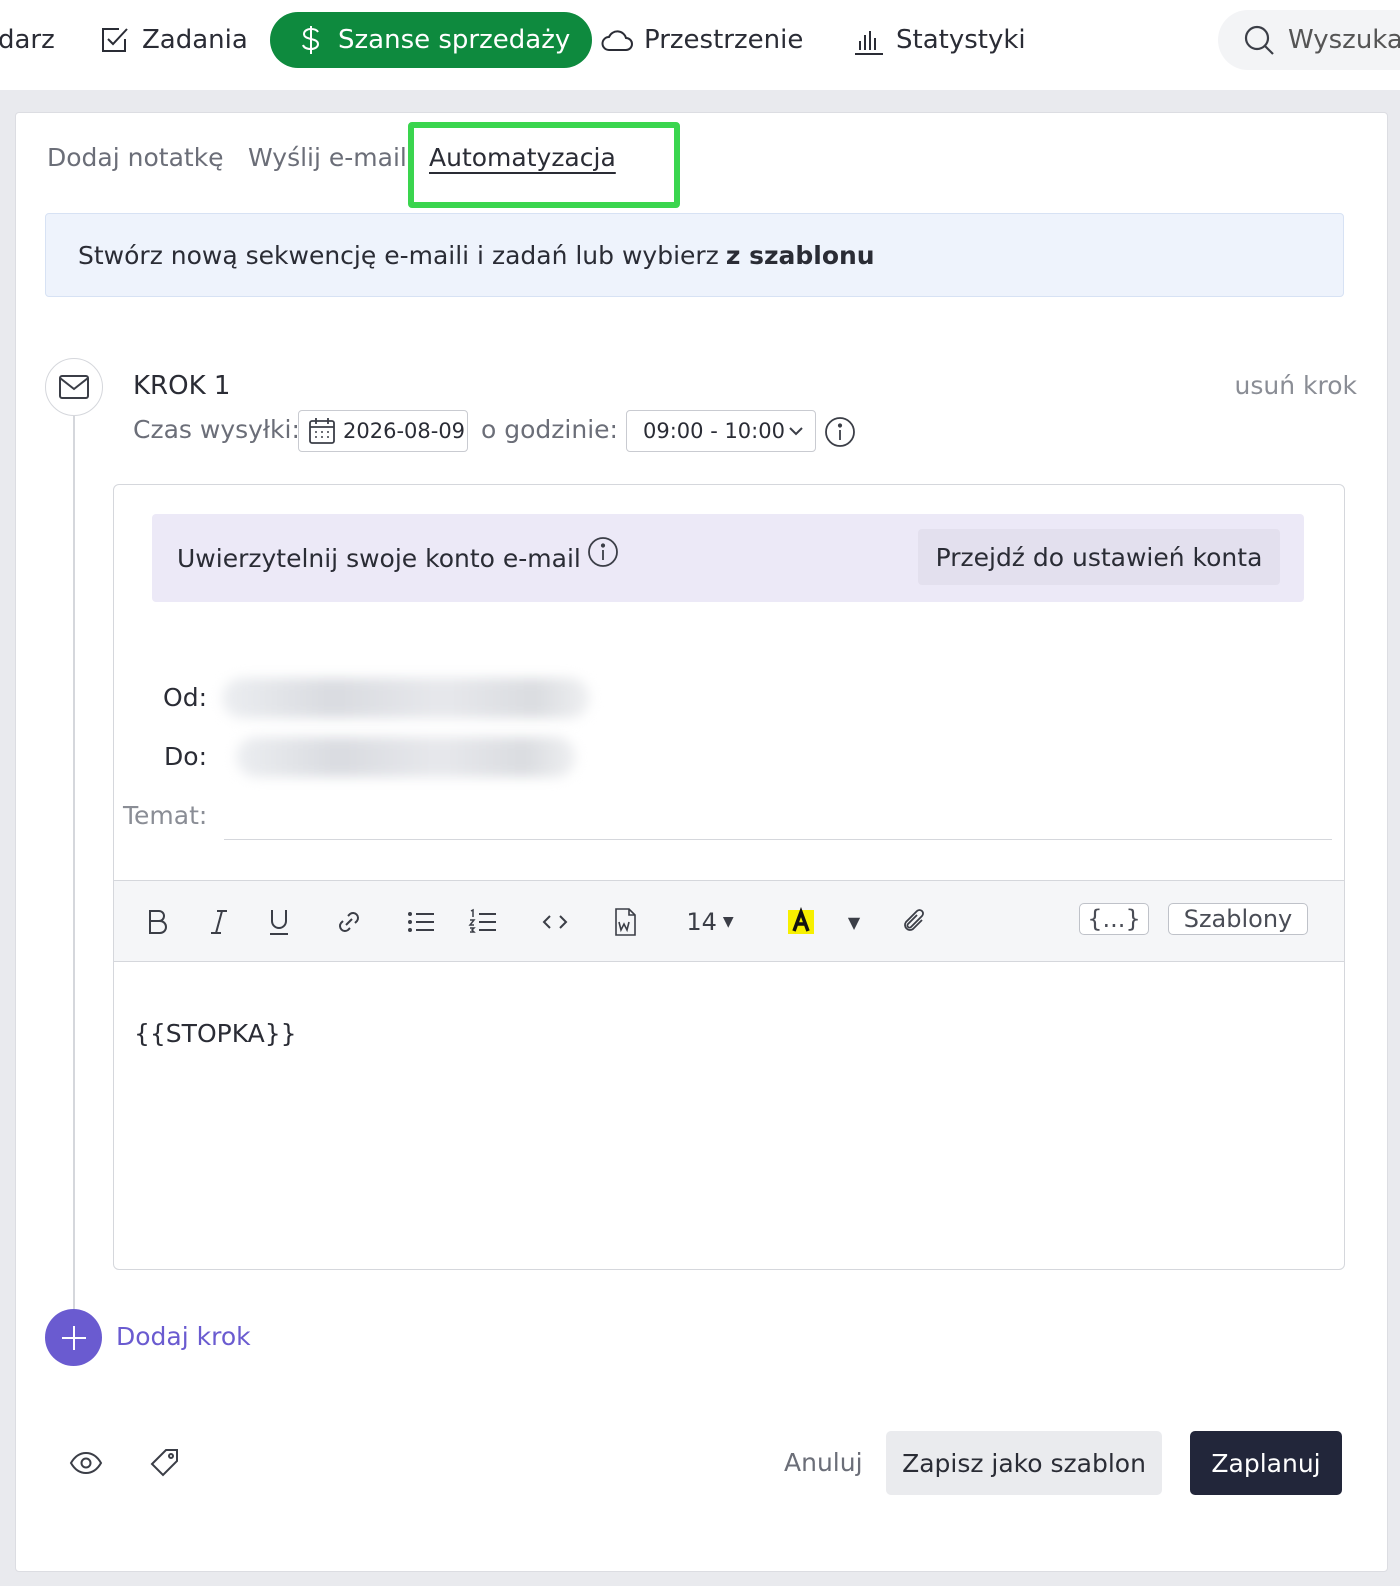  What do you see at coordinates (1024, 1463) in the screenshot?
I see `save-as-template-button: Zapisz jako szablon` at bounding box center [1024, 1463].